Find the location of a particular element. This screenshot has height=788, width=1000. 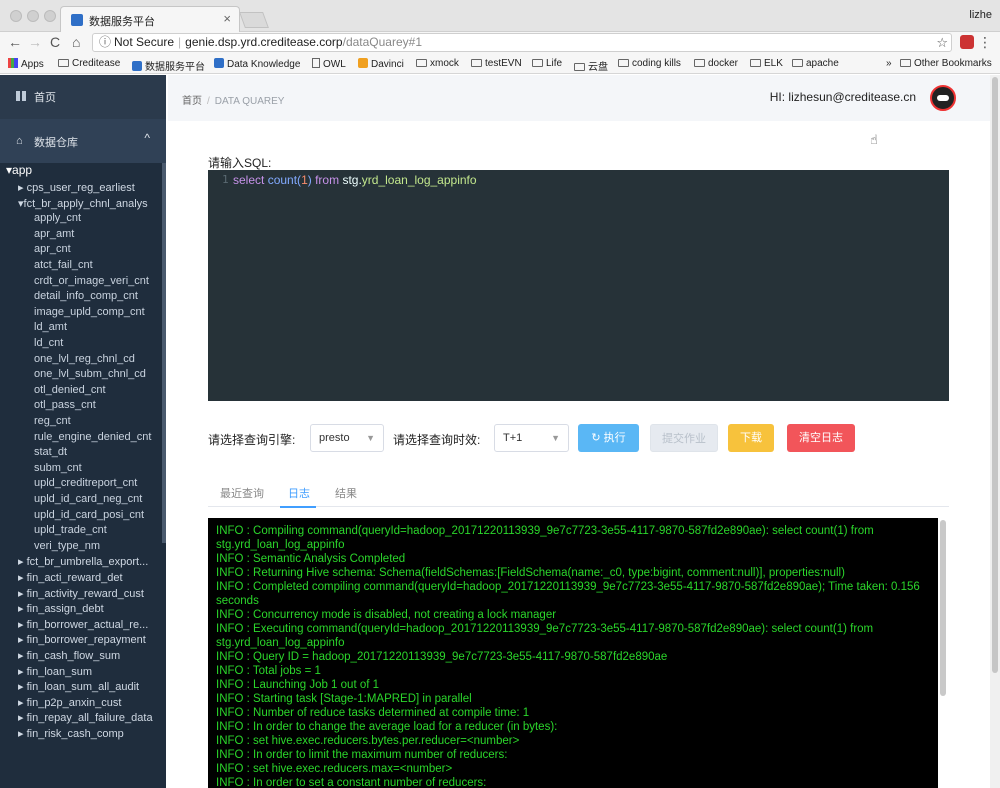

tree-node-table: ▸ fin_loan_sum is located at coordinates (55, 671).